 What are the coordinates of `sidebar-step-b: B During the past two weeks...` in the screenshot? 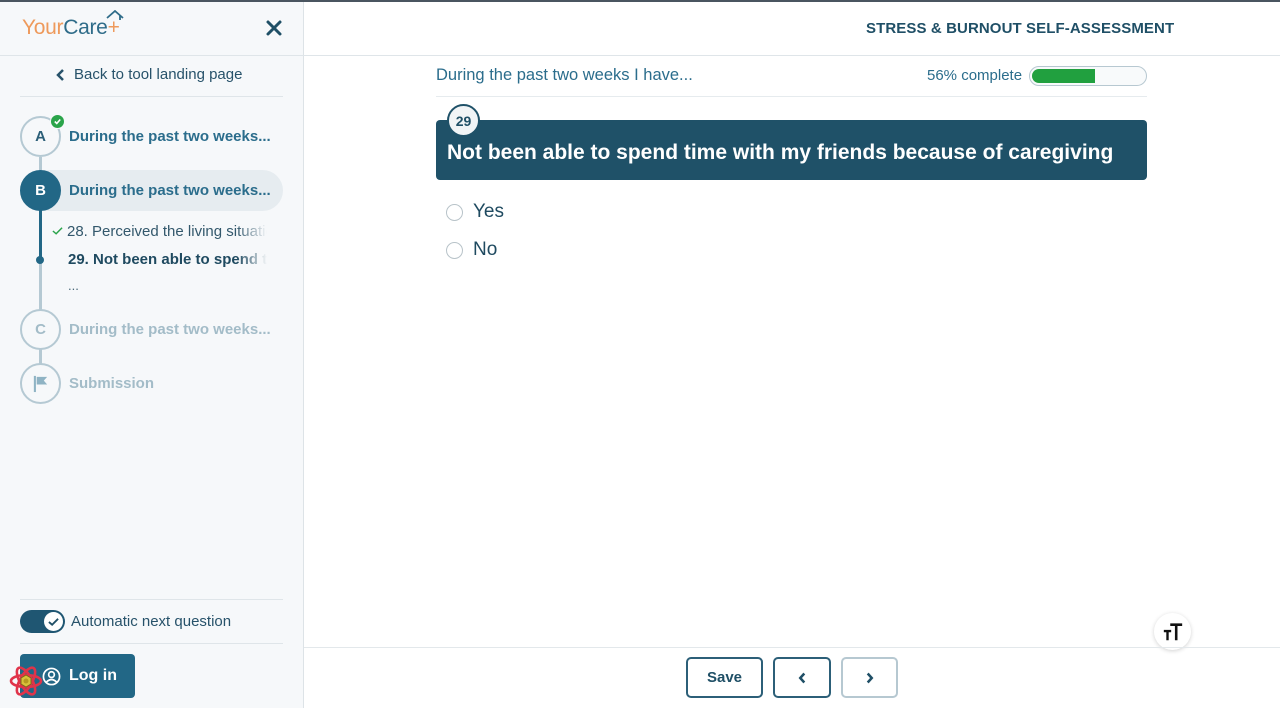 It's located at (151, 190).